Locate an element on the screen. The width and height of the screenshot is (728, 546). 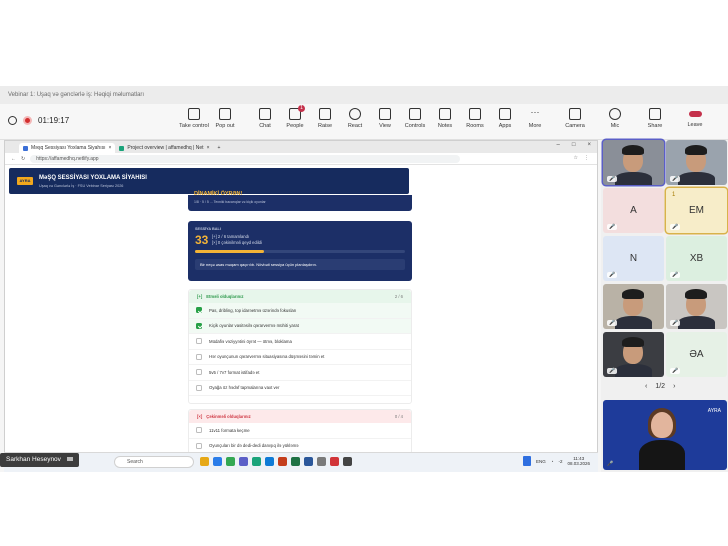
people-badge: 1 is located at coordinates (301, 108).